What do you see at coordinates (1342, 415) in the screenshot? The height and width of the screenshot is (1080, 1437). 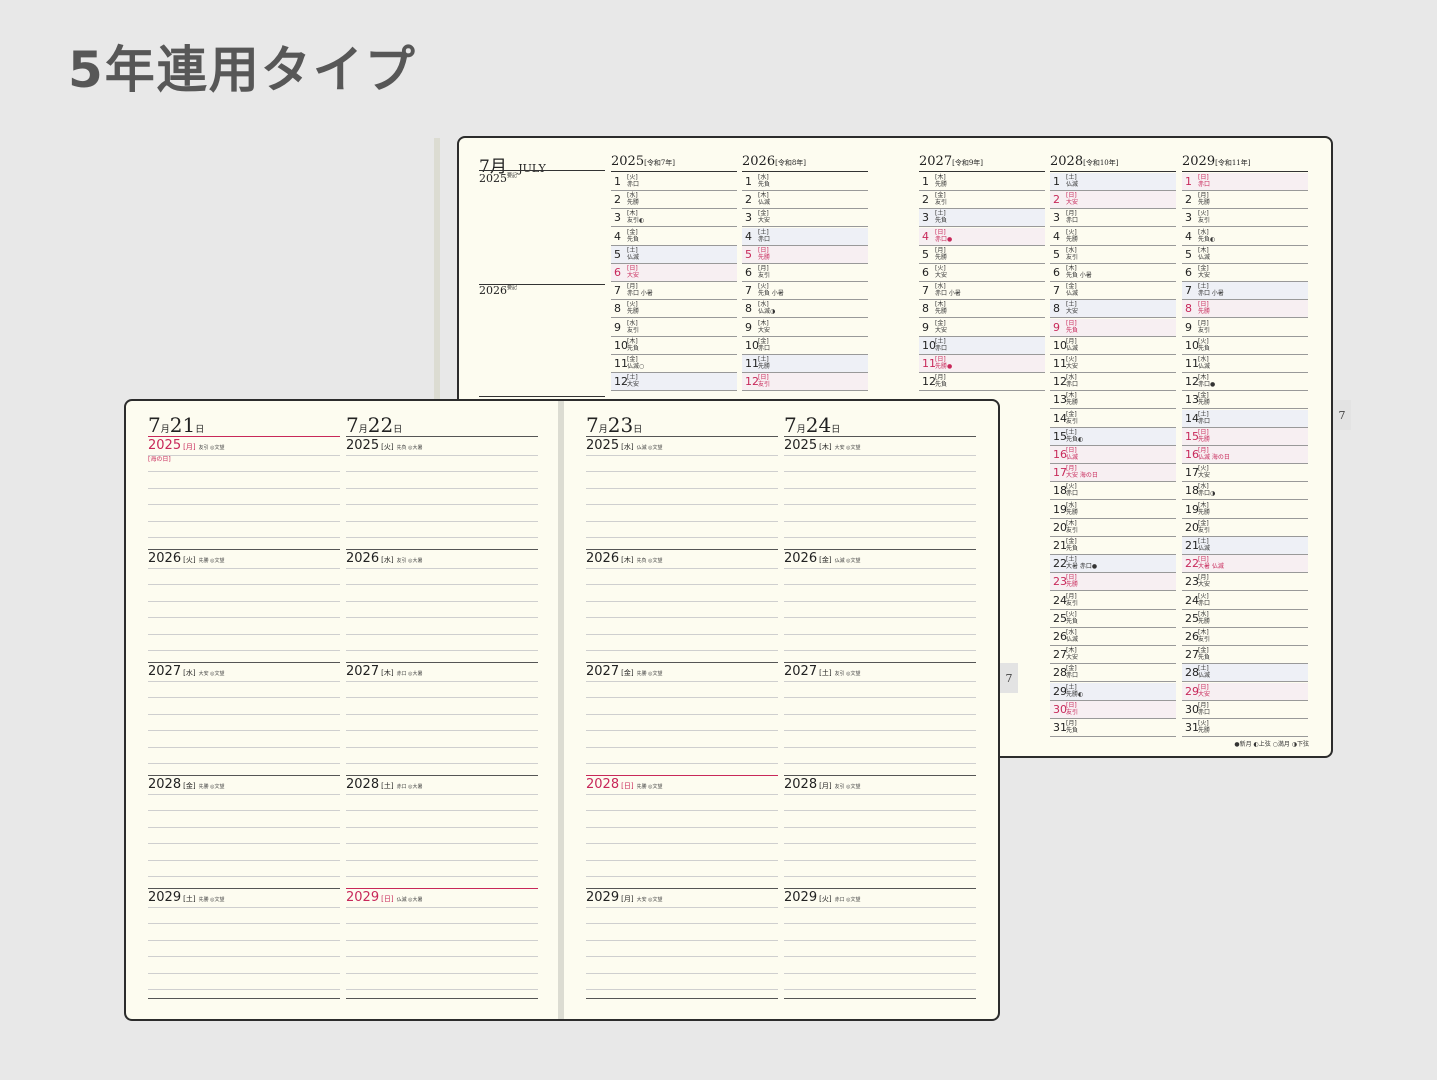 I see `month-index-tab: 7` at bounding box center [1342, 415].